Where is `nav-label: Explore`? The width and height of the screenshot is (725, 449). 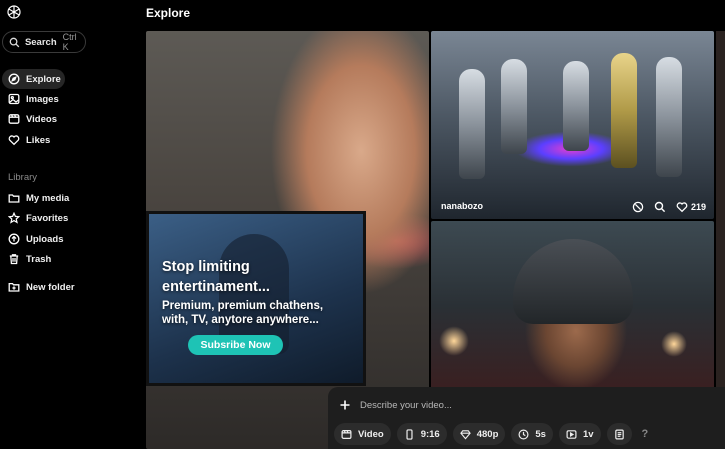 nav-label: Explore is located at coordinates (43, 79).